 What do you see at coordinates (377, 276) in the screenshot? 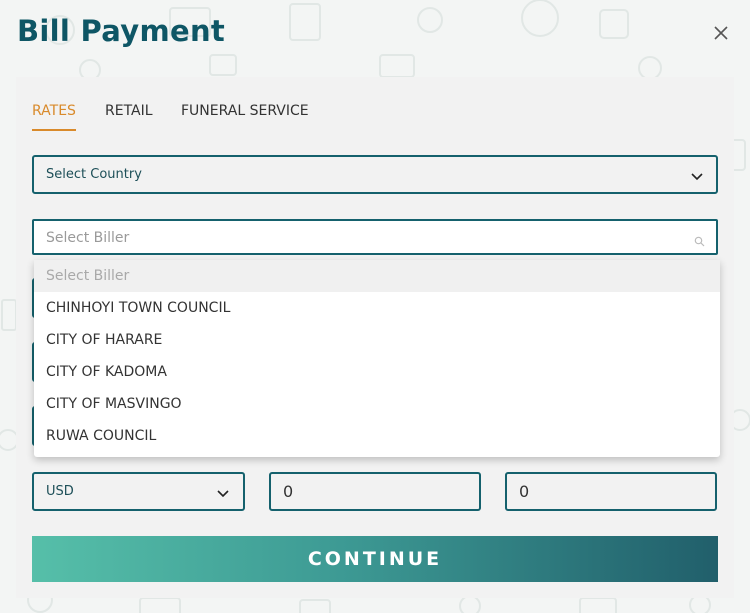
I see `biller-option-placeholder: Select Biller` at bounding box center [377, 276].